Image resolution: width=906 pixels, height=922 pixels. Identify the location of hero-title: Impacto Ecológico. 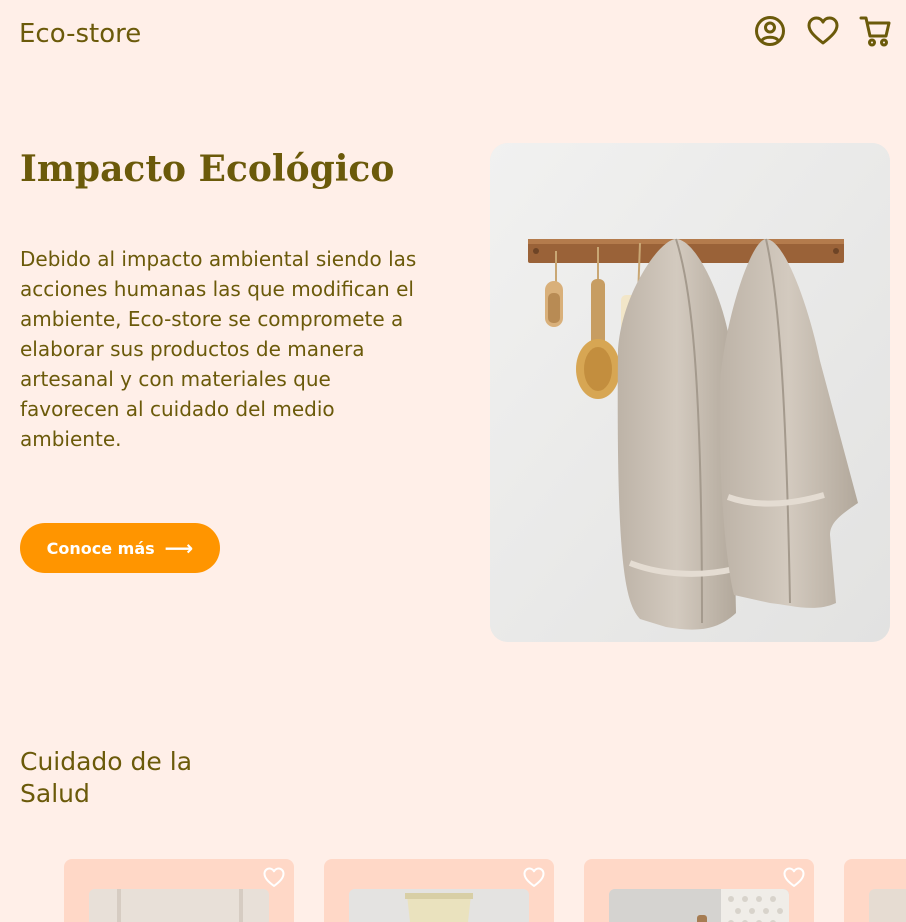
(207, 169).